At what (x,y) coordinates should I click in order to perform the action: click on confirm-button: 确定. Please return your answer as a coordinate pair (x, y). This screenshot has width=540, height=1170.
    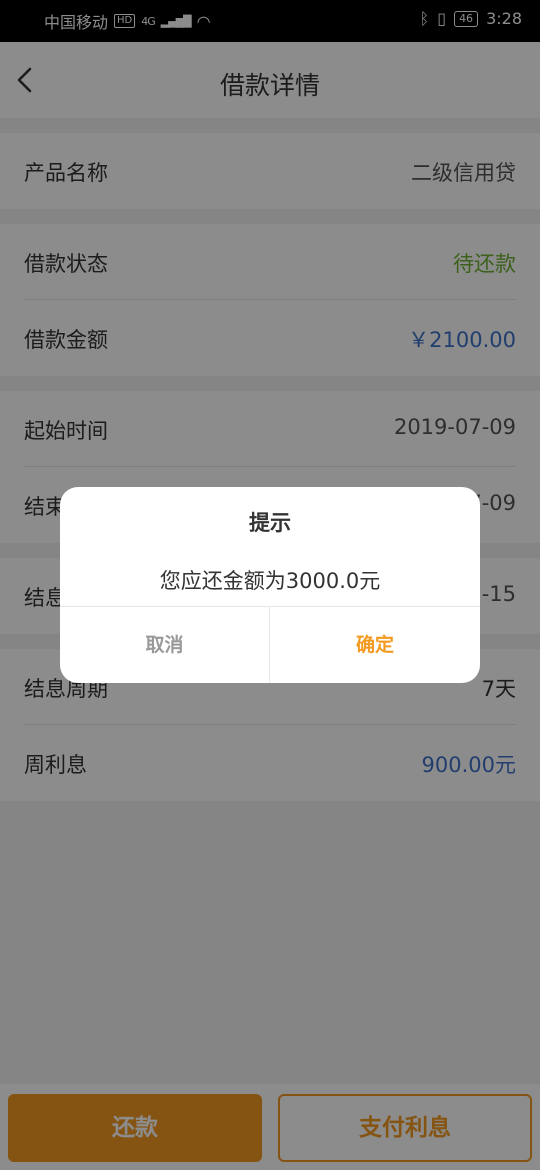
    Looking at the image, I should click on (375, 645).